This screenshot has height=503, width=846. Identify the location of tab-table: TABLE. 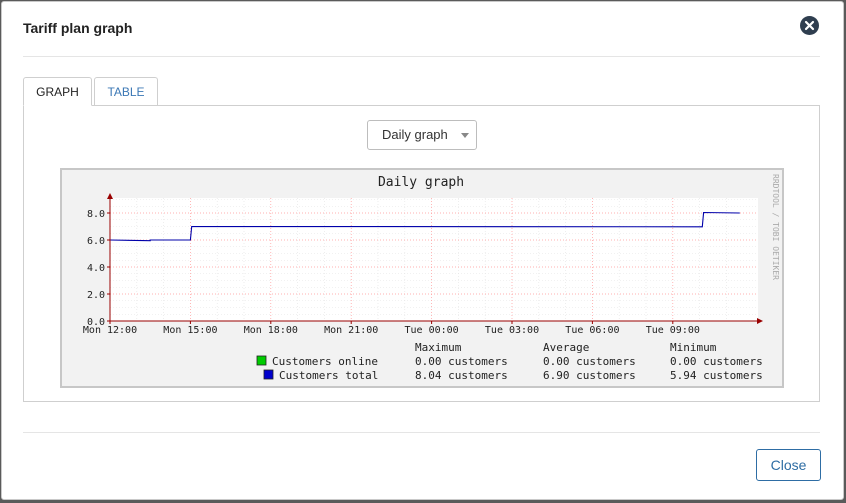
(126, 91).